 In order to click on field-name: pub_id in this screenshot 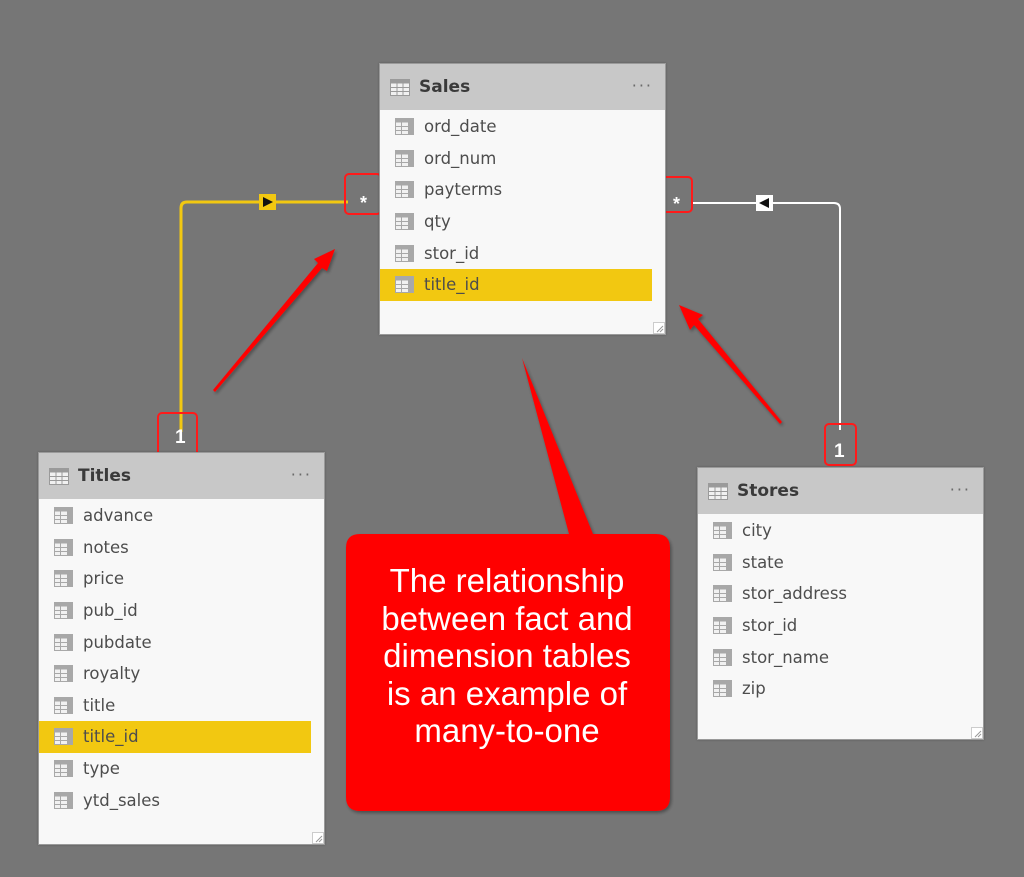, I will do `click(110, 611)`.